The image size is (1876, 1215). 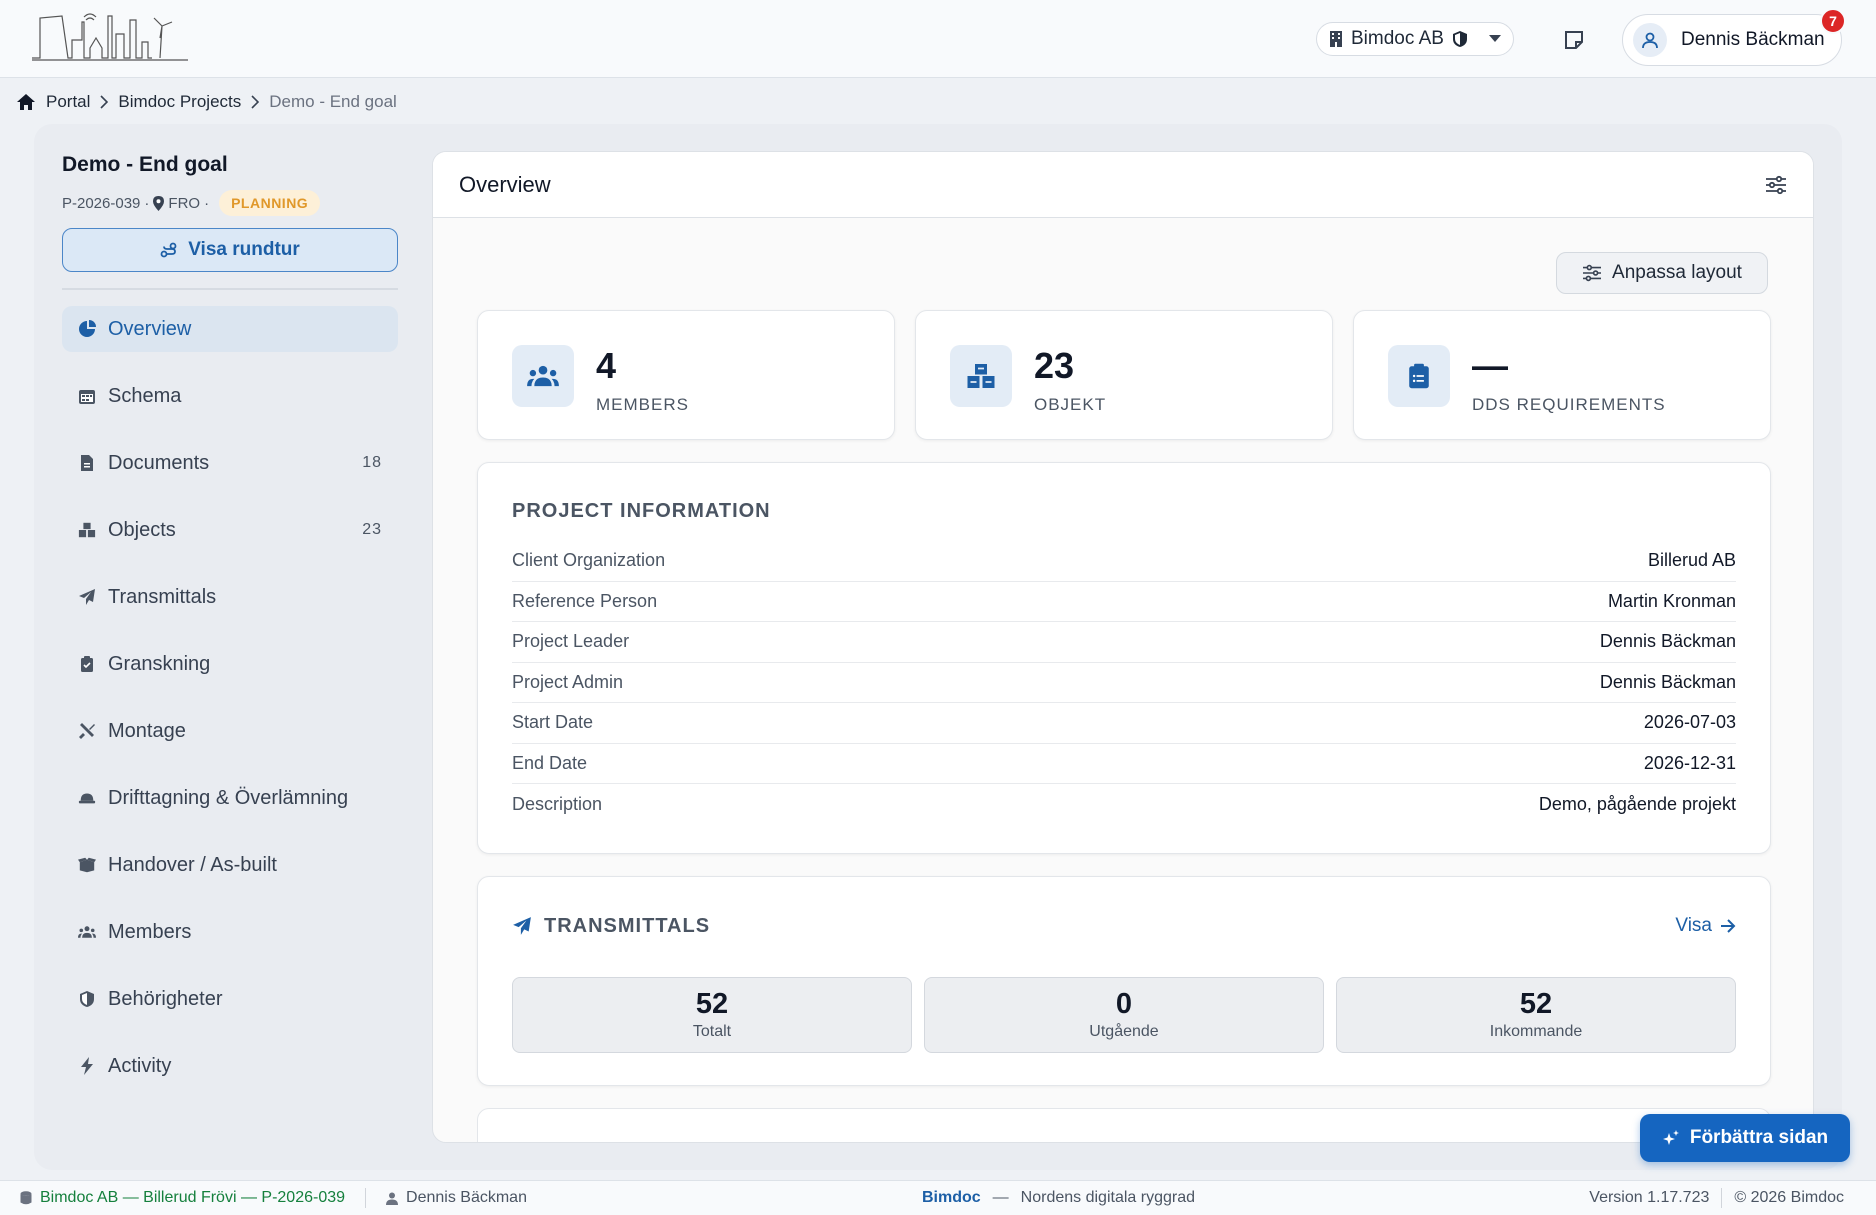 I want to click on sidebar-divider, so click(x=230, y=289).